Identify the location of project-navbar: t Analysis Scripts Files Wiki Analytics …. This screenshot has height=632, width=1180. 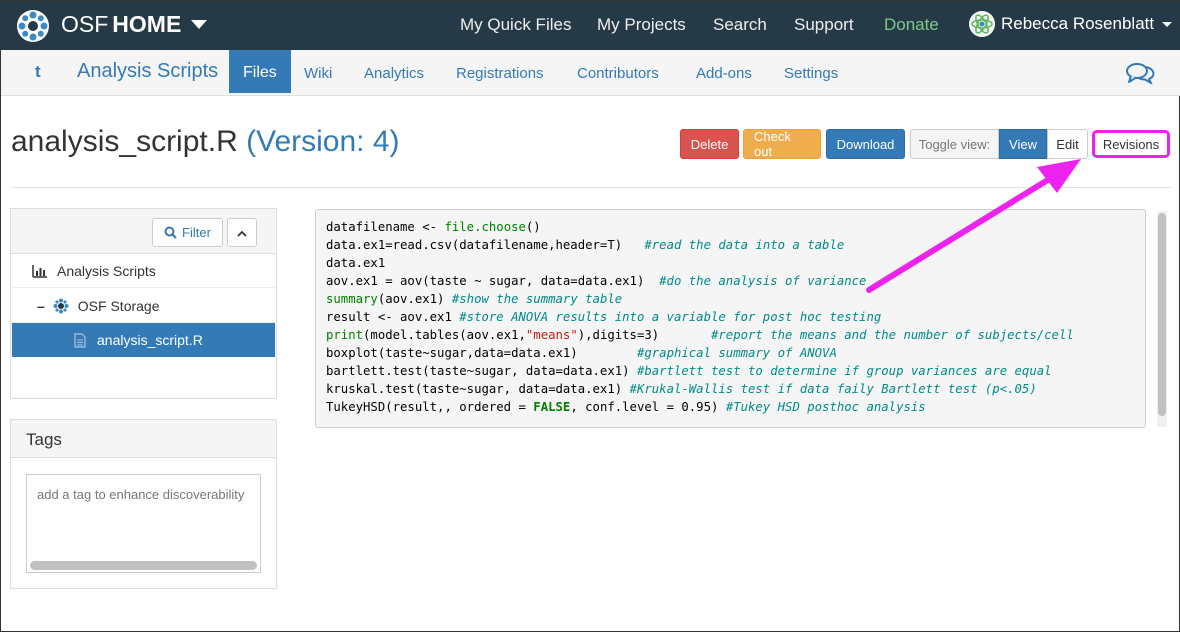
(590, 73).